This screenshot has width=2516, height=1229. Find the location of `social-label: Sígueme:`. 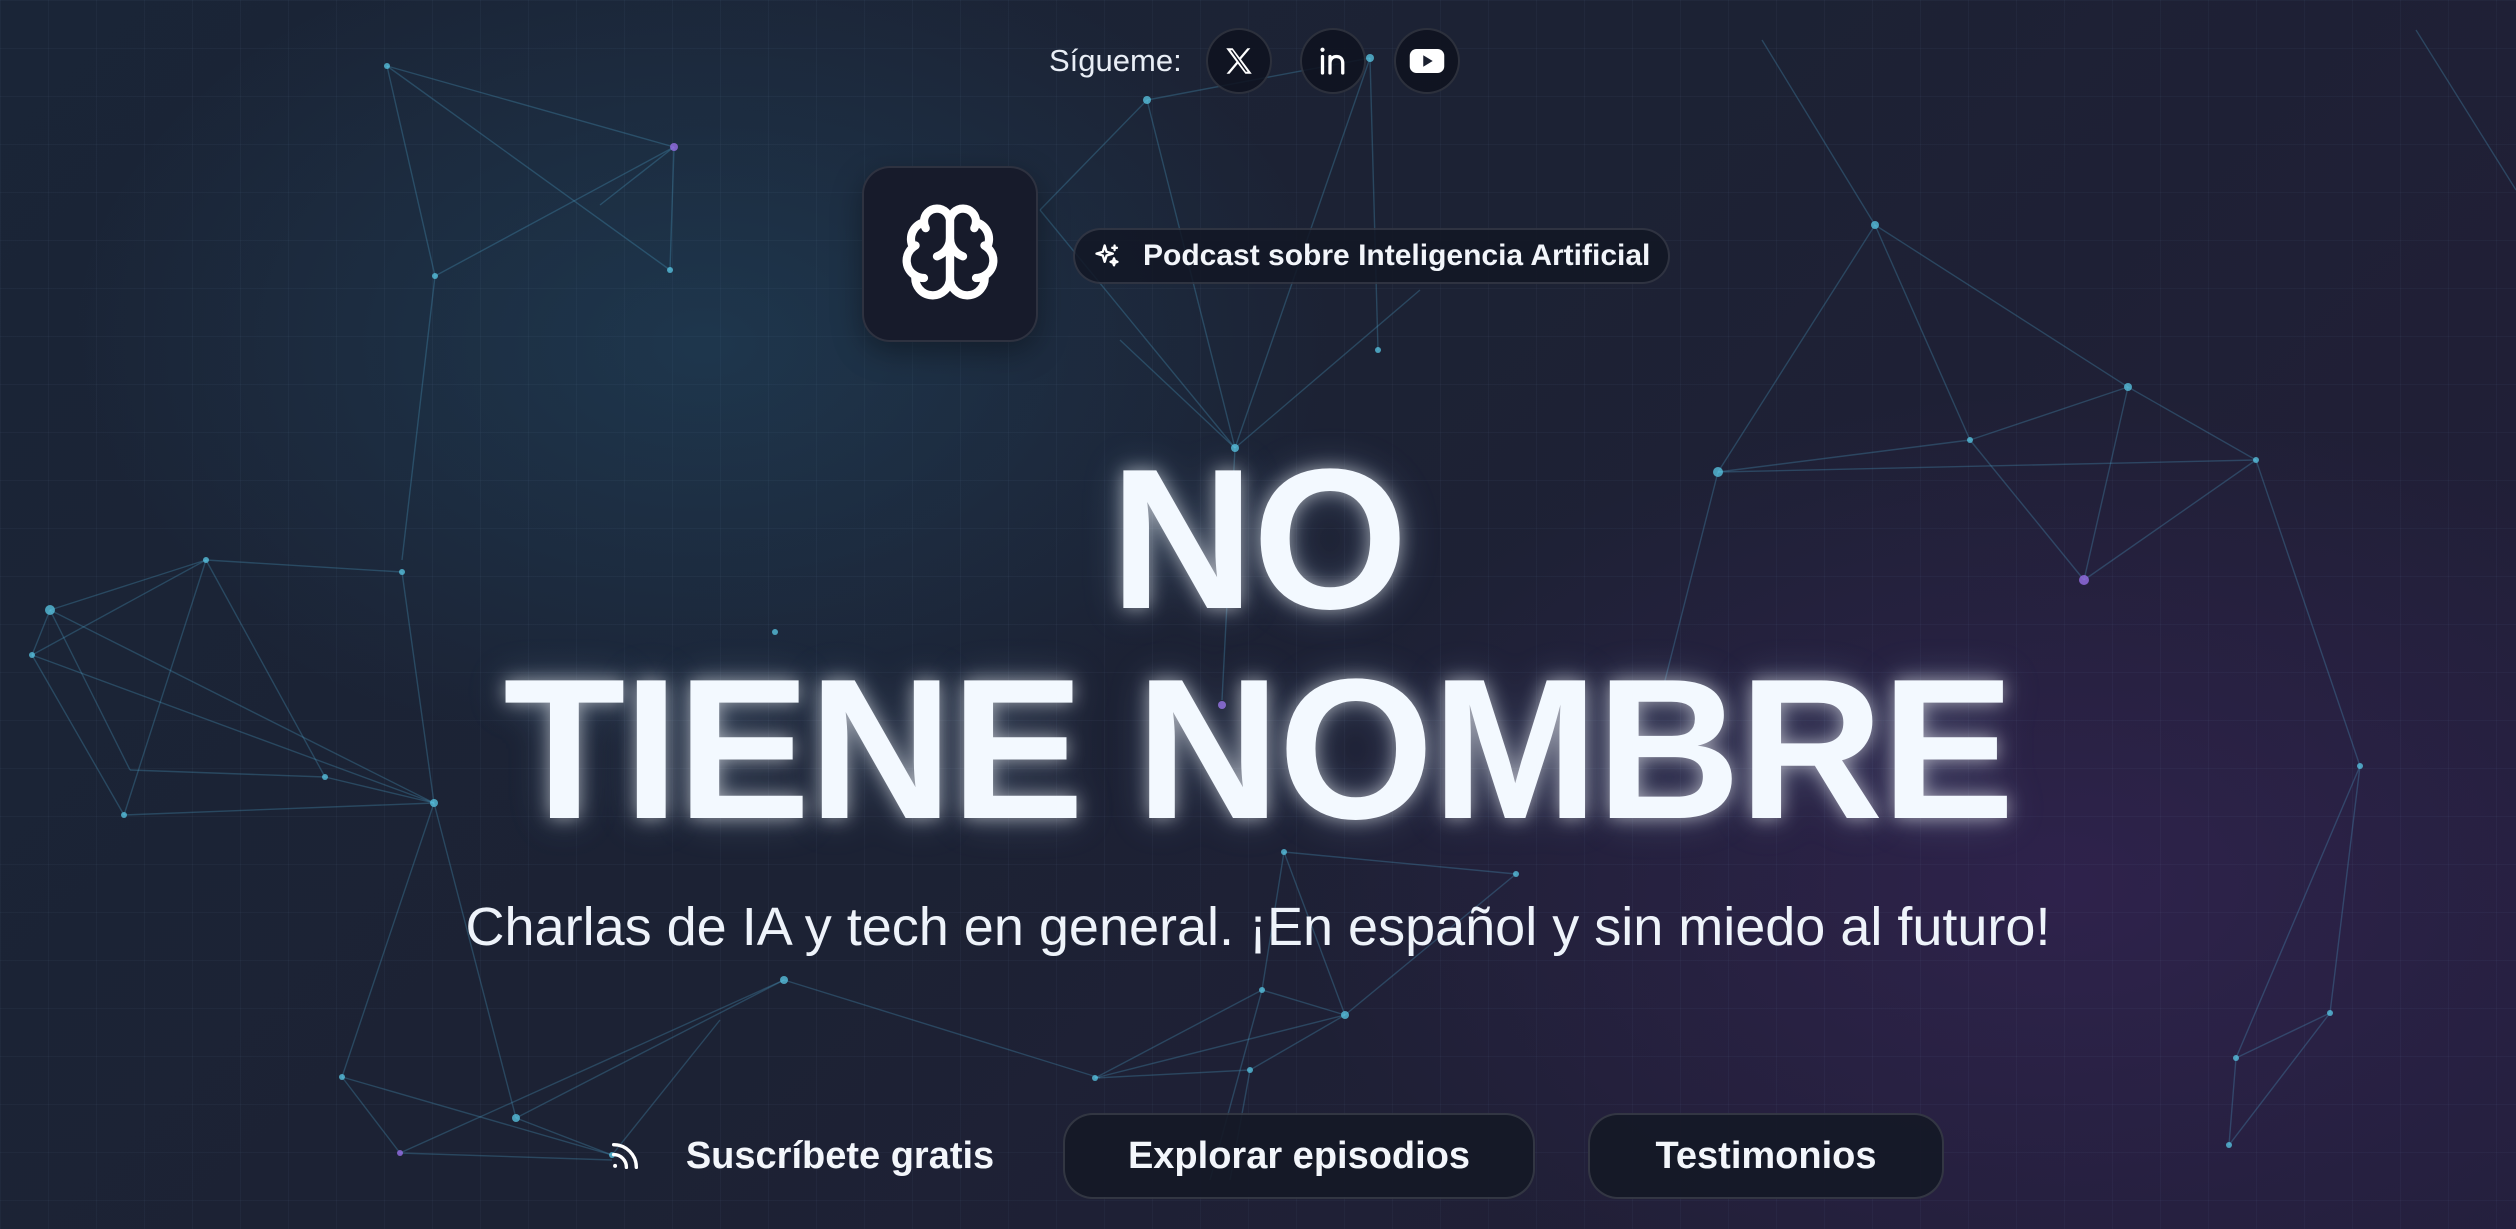

social-label: Sígueme: is located at coordinates (1115, 60).